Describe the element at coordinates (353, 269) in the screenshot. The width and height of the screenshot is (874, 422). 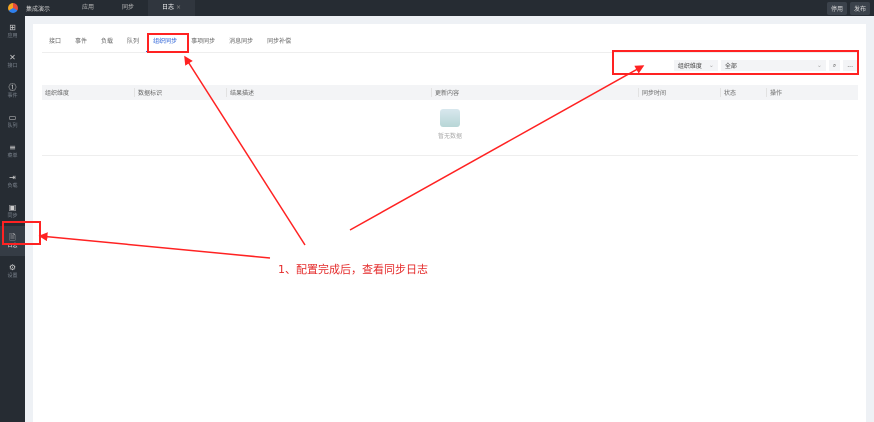
I see `annotation-text: 1、配置完成后，查看同步日志` at that location.